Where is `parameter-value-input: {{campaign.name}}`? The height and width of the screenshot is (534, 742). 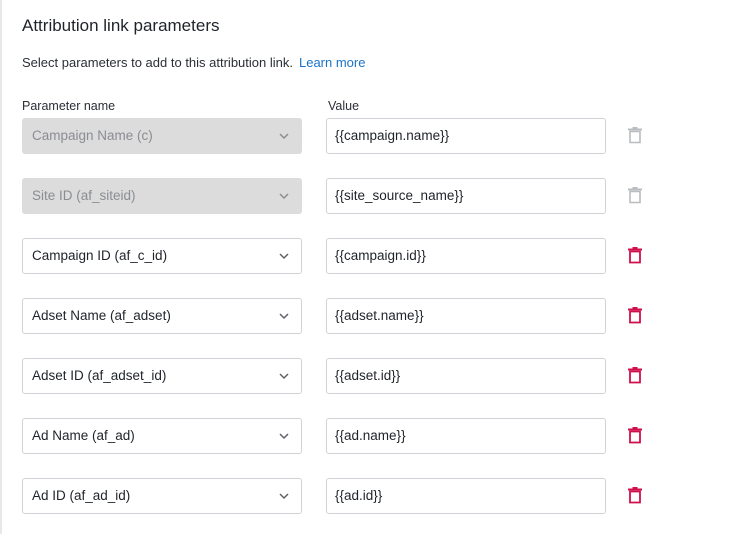 parameter-value-input: {{campaign.name}} is located at coordinates (466, 136).